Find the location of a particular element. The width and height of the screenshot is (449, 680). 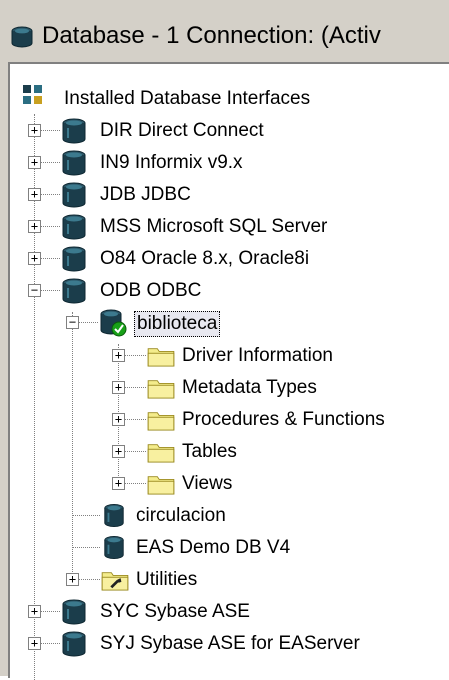

tree-folder-label: Procedures & Functions is located at coordinates (283, 419).